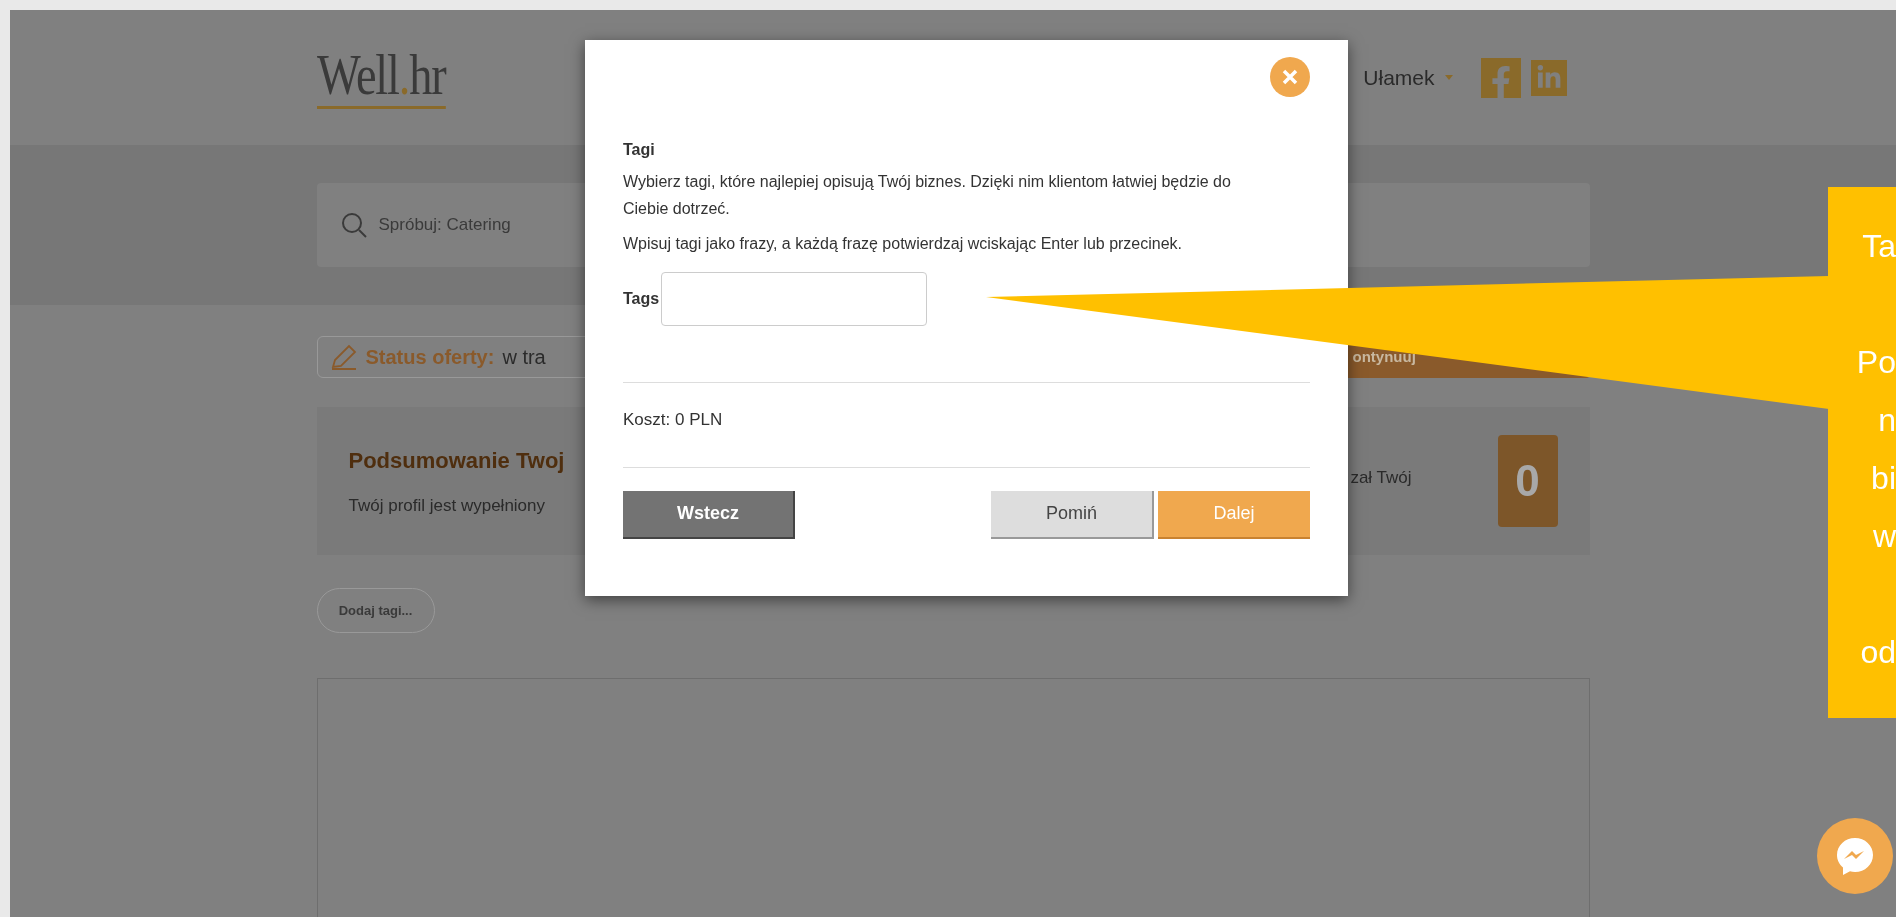 This screenshot has height=917, width=1896. I want to click on user-menu: Ułamek, so click(1399, 77).